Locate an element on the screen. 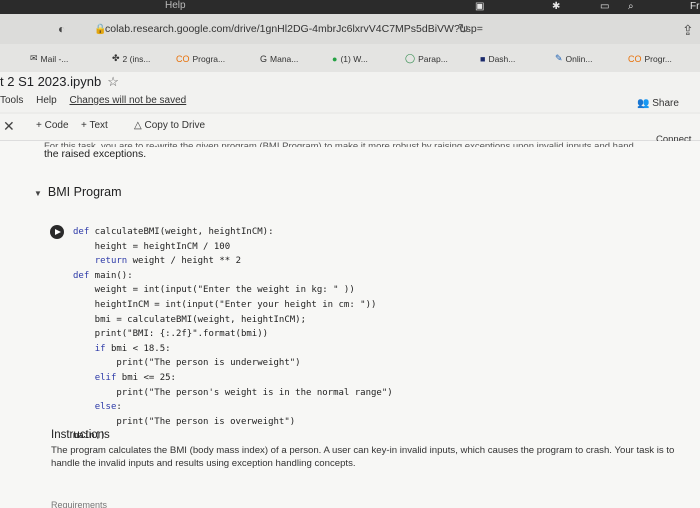 The image size is (700, 508). code-line: print("The person is overweight") is located at coordinates (184, 421).